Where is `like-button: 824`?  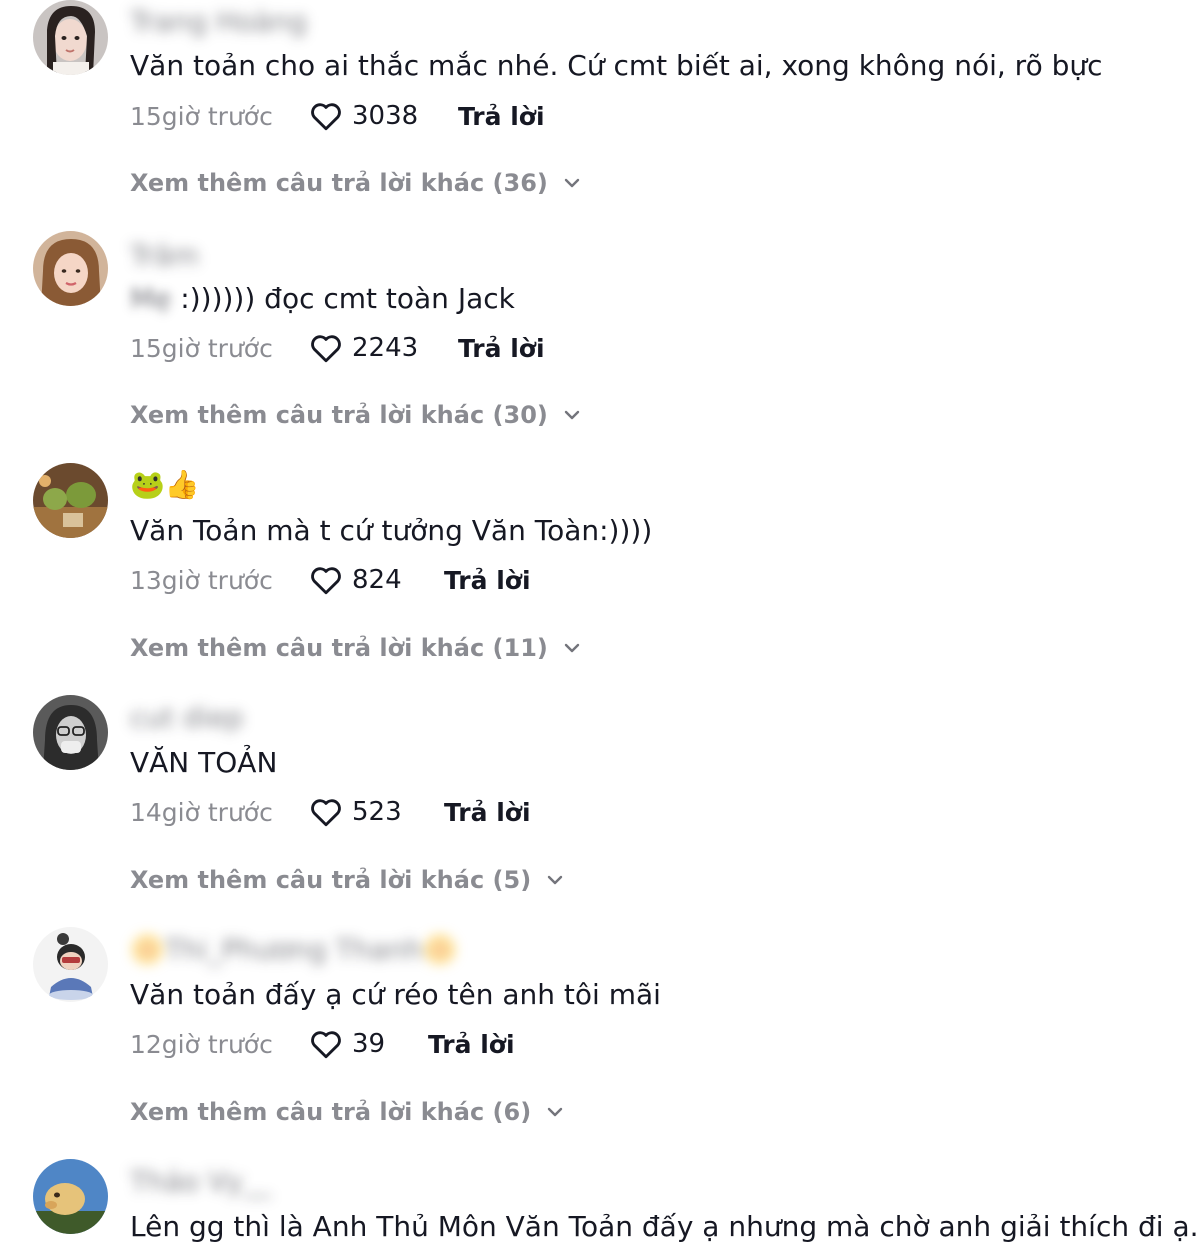
like-button: 824 is located at coordinates (376, 580).